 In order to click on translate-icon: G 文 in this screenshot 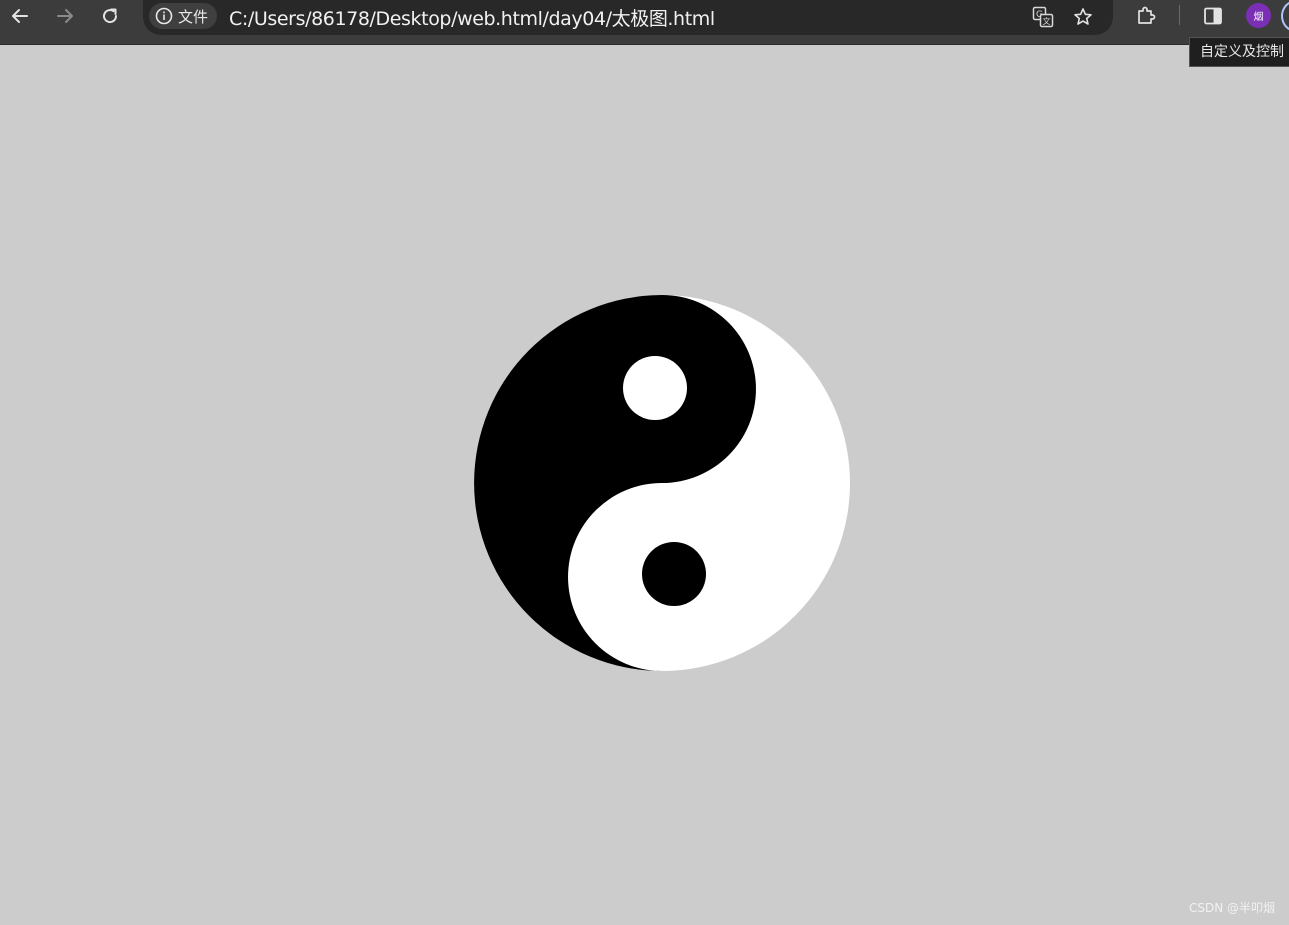, I will do `click(1043, 17)`.